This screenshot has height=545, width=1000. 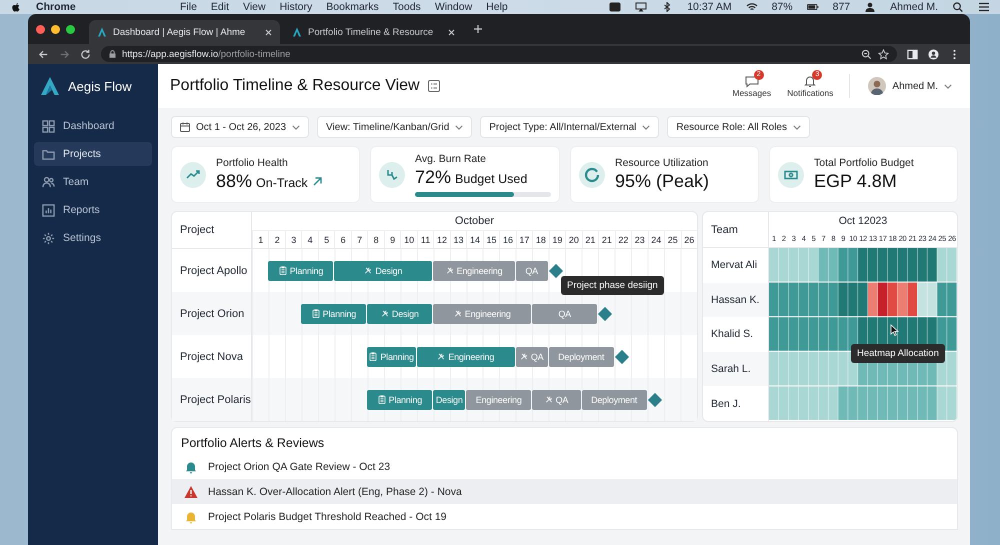 What do you see at coordinates (791, 175) in the screenshot?
I see `cash-icon` at bounding box center [791, 175].